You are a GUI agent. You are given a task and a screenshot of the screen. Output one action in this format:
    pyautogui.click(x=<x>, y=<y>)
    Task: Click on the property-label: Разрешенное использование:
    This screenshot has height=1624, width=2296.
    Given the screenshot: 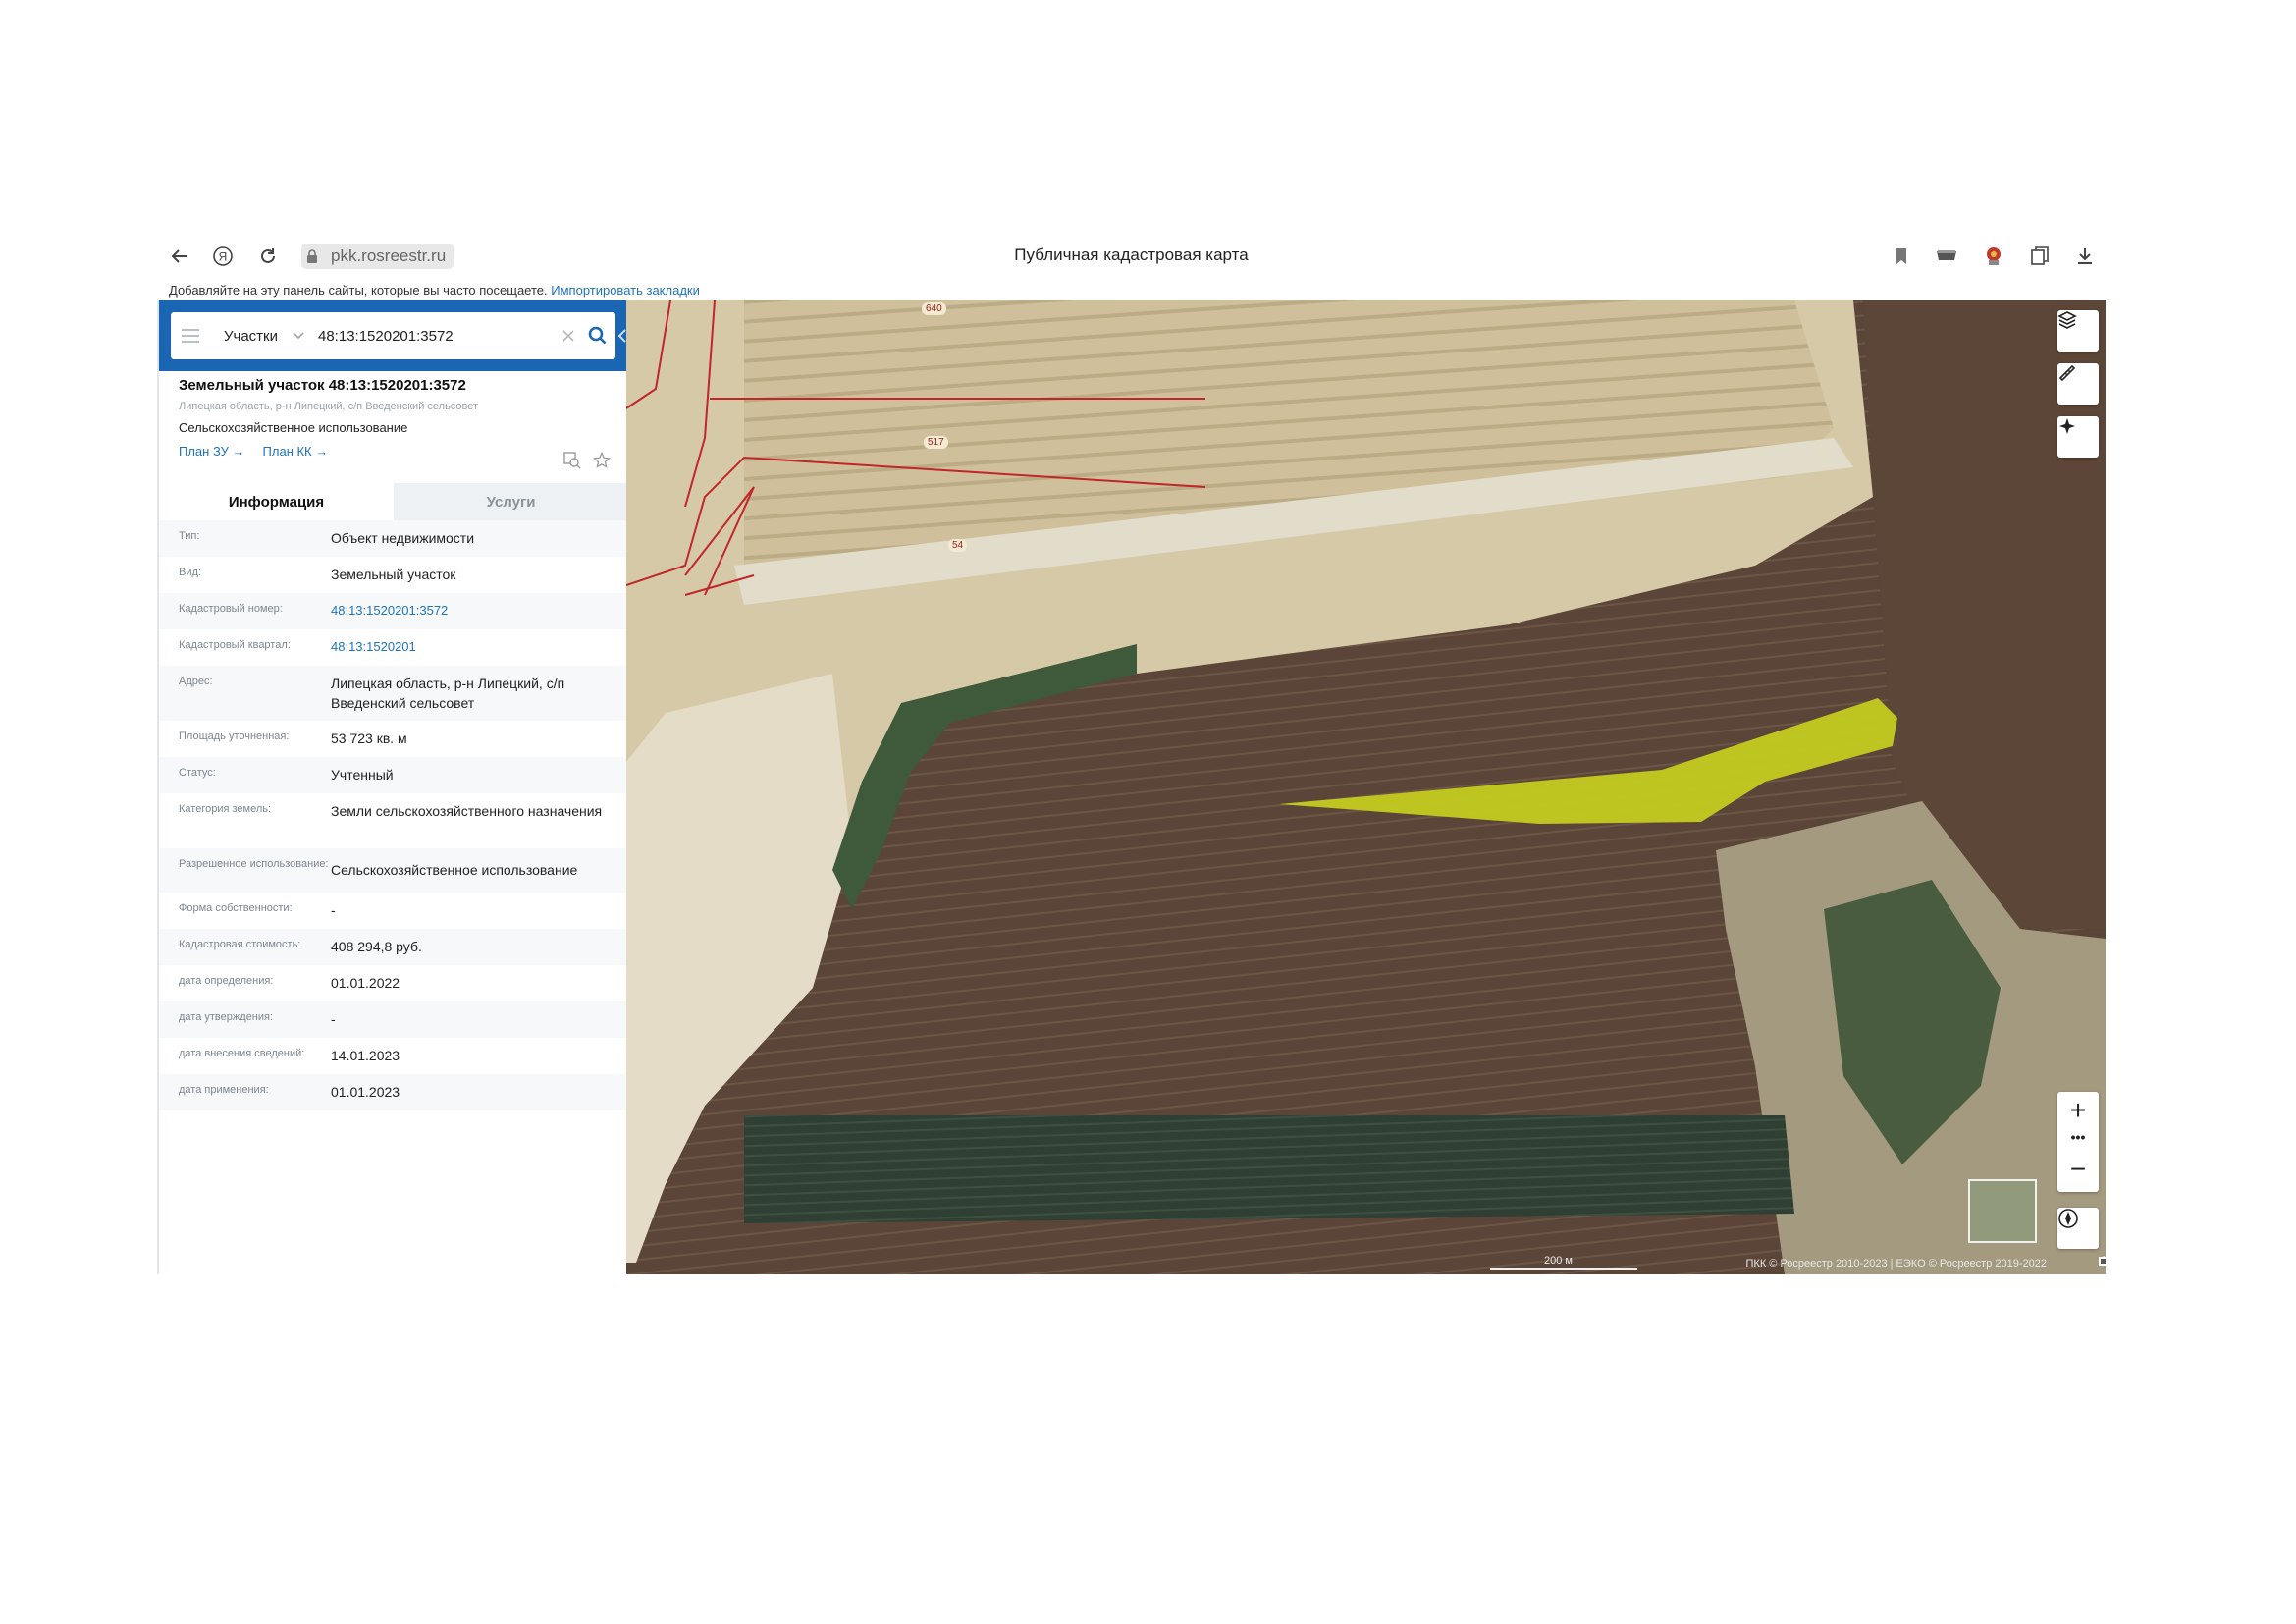 What is the action you would take?
    pyautogui.click(x=254, y=864)
    